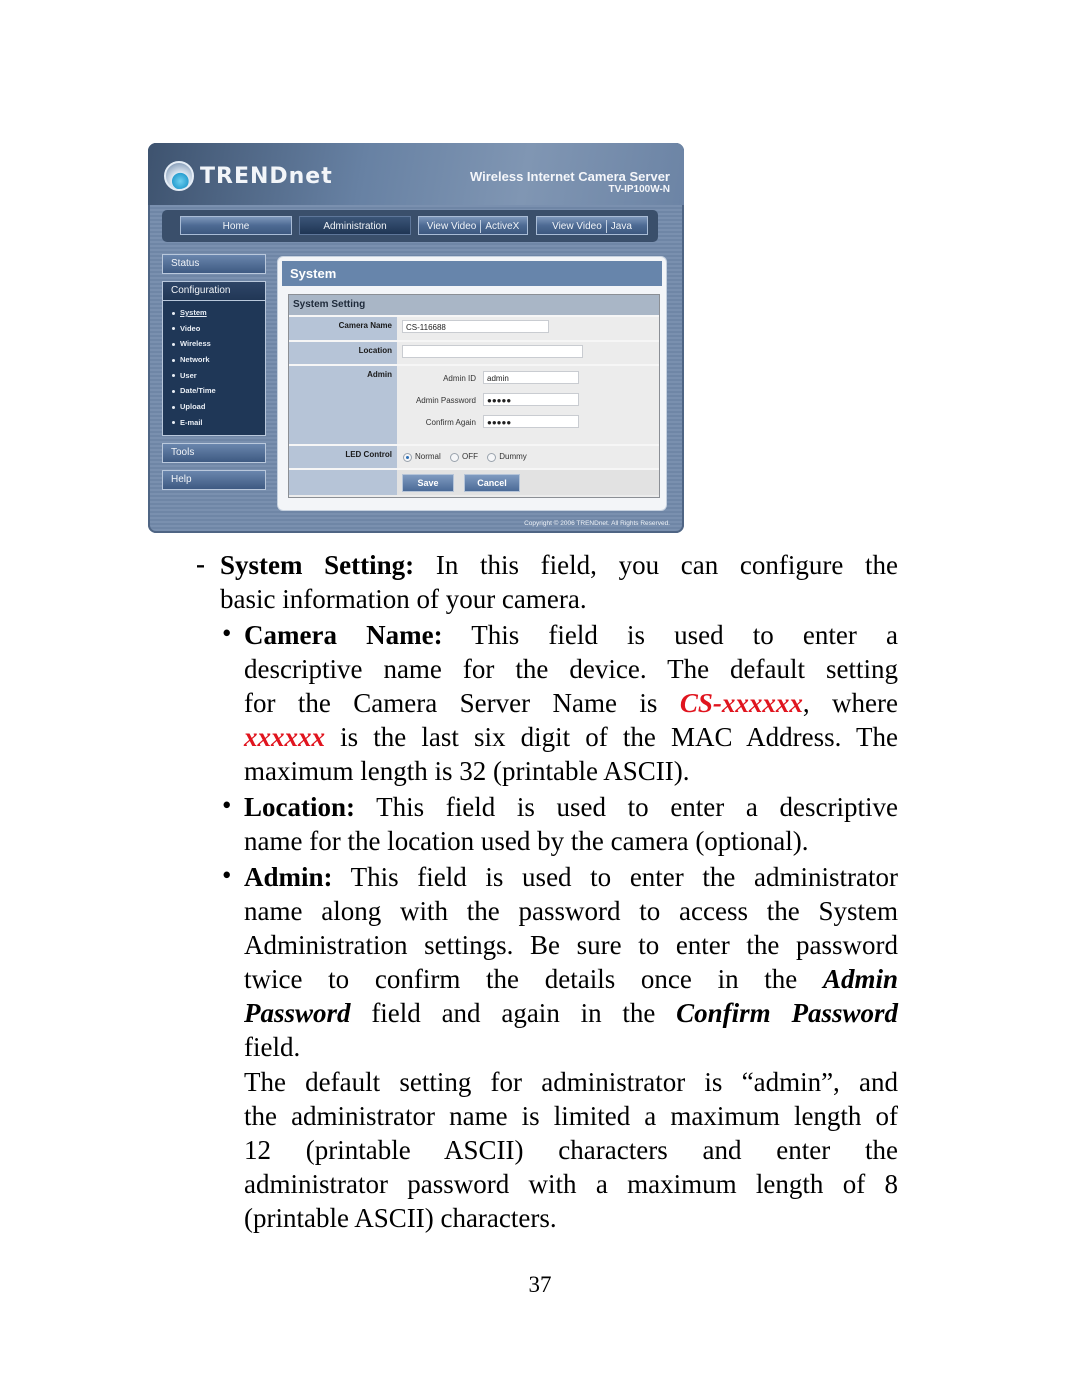  I want to click on nav-administration-label: Administration, so click(355, 226).